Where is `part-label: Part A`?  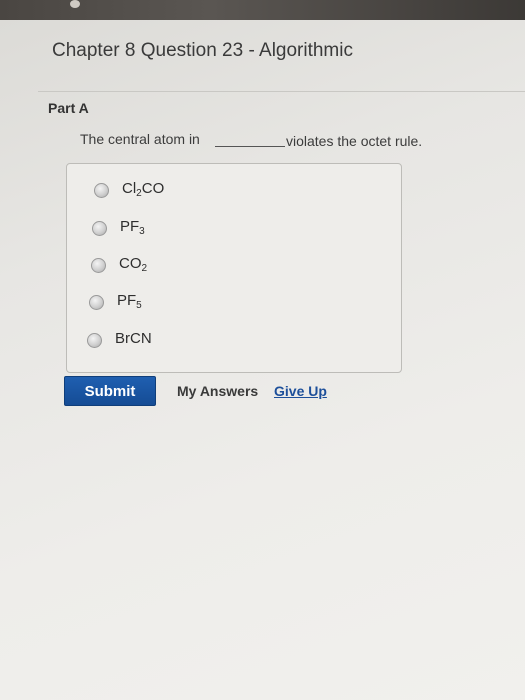
part-label: Part A is located at coordinates (68, 108).